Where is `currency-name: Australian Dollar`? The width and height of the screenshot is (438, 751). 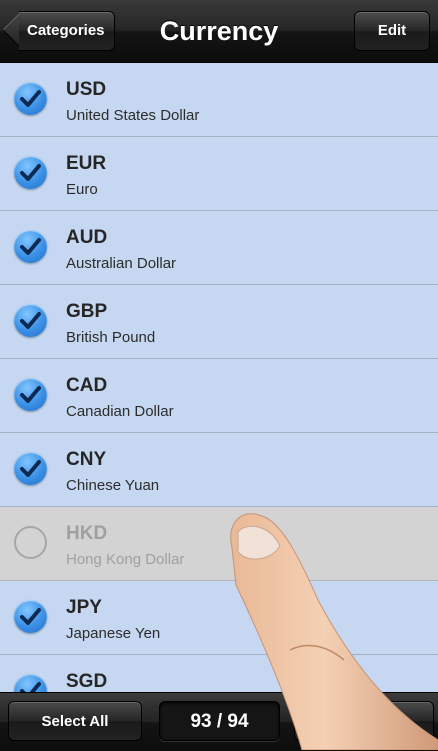
currency-name: Australian Dollar is located at coordinates (121, 263).